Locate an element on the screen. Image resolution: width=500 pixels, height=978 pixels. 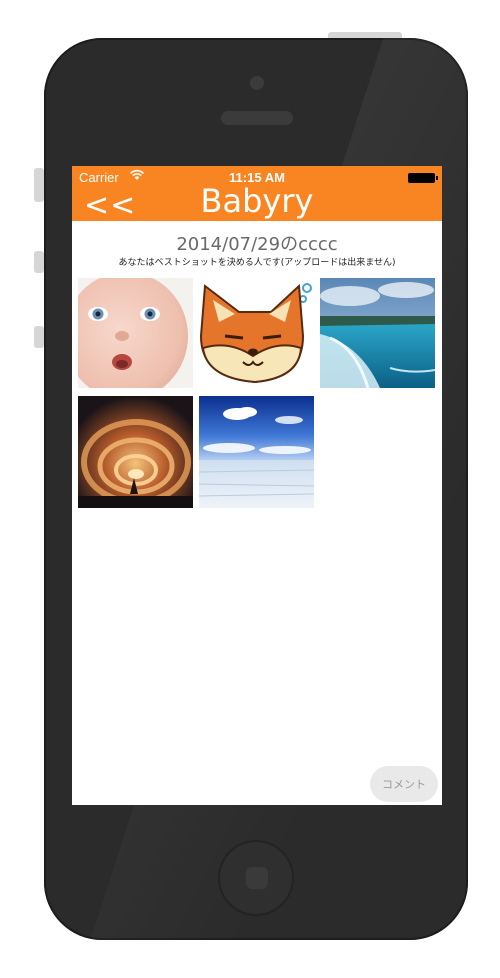
photo-thumbnail-sky is located at coordinates (256, 452).